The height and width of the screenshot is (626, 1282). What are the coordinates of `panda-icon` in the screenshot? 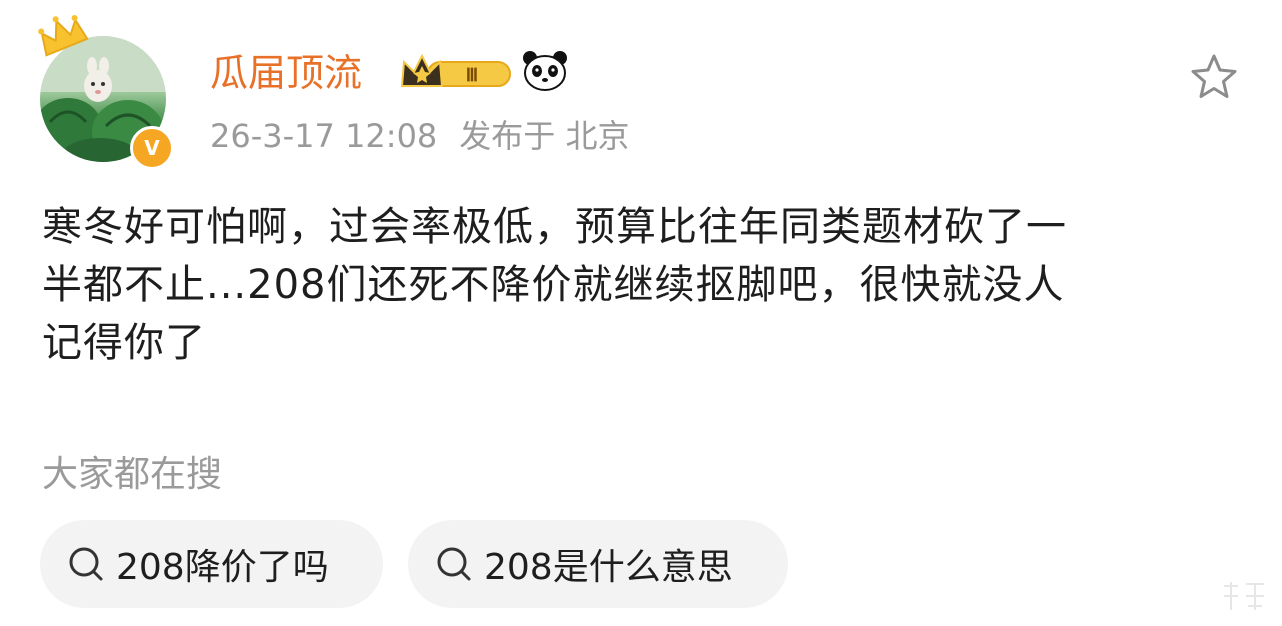 It's located at (545, 71).